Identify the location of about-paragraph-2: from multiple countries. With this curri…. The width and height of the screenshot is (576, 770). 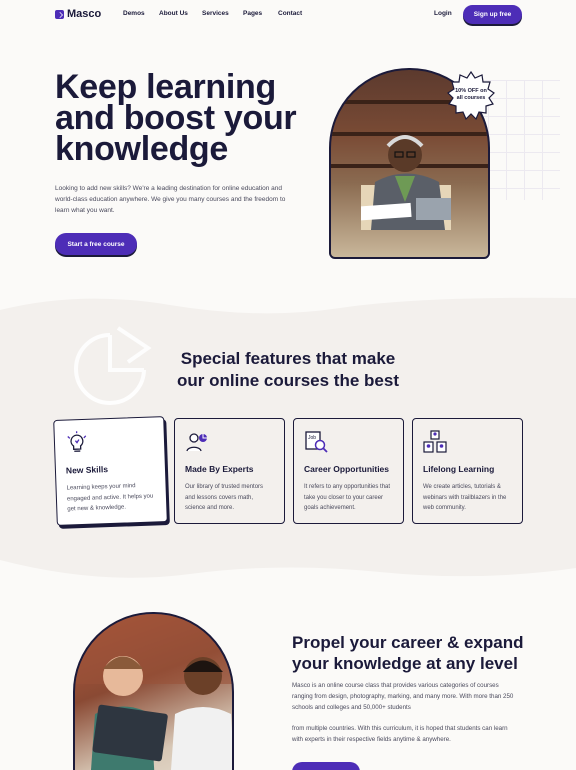
(400, 734).